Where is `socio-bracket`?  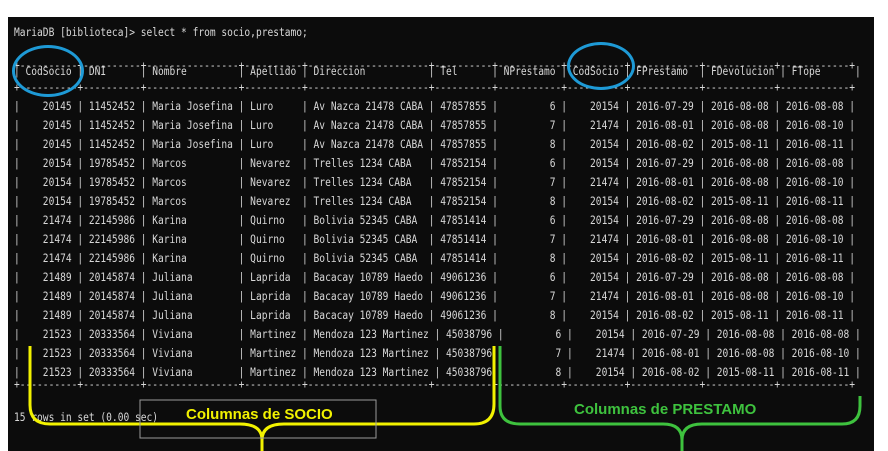
socio-bracket is located at coordinates (262, 398).